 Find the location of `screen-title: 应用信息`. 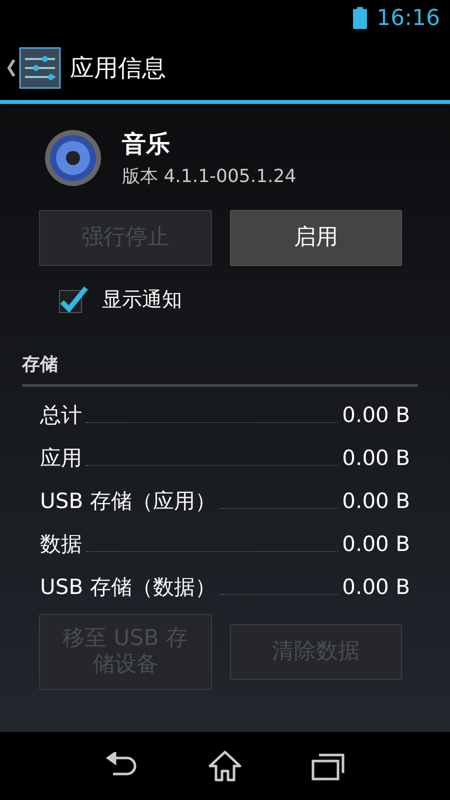

screen-title: 应用信息 is located at coordinates (118, 68).